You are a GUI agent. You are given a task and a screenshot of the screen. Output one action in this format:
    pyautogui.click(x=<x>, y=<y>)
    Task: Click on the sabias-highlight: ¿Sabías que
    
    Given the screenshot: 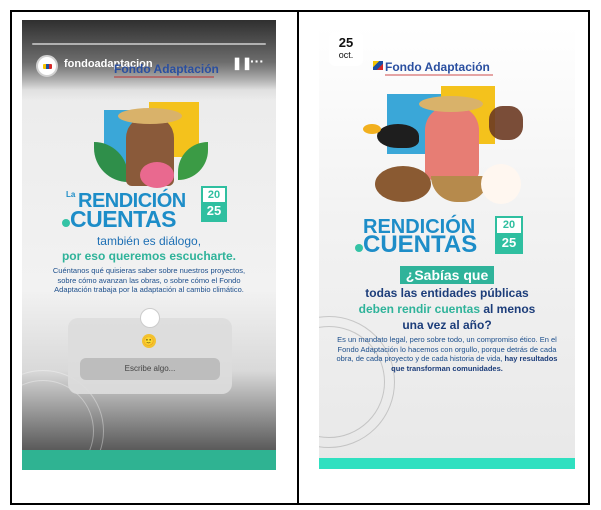 What is the action you would take?
    pyautogui.click(x=447, y=275)
    